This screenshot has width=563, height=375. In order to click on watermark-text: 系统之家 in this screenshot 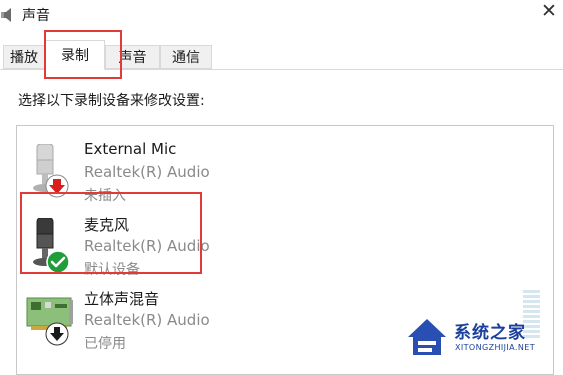, I will do `click(490, 333)`.